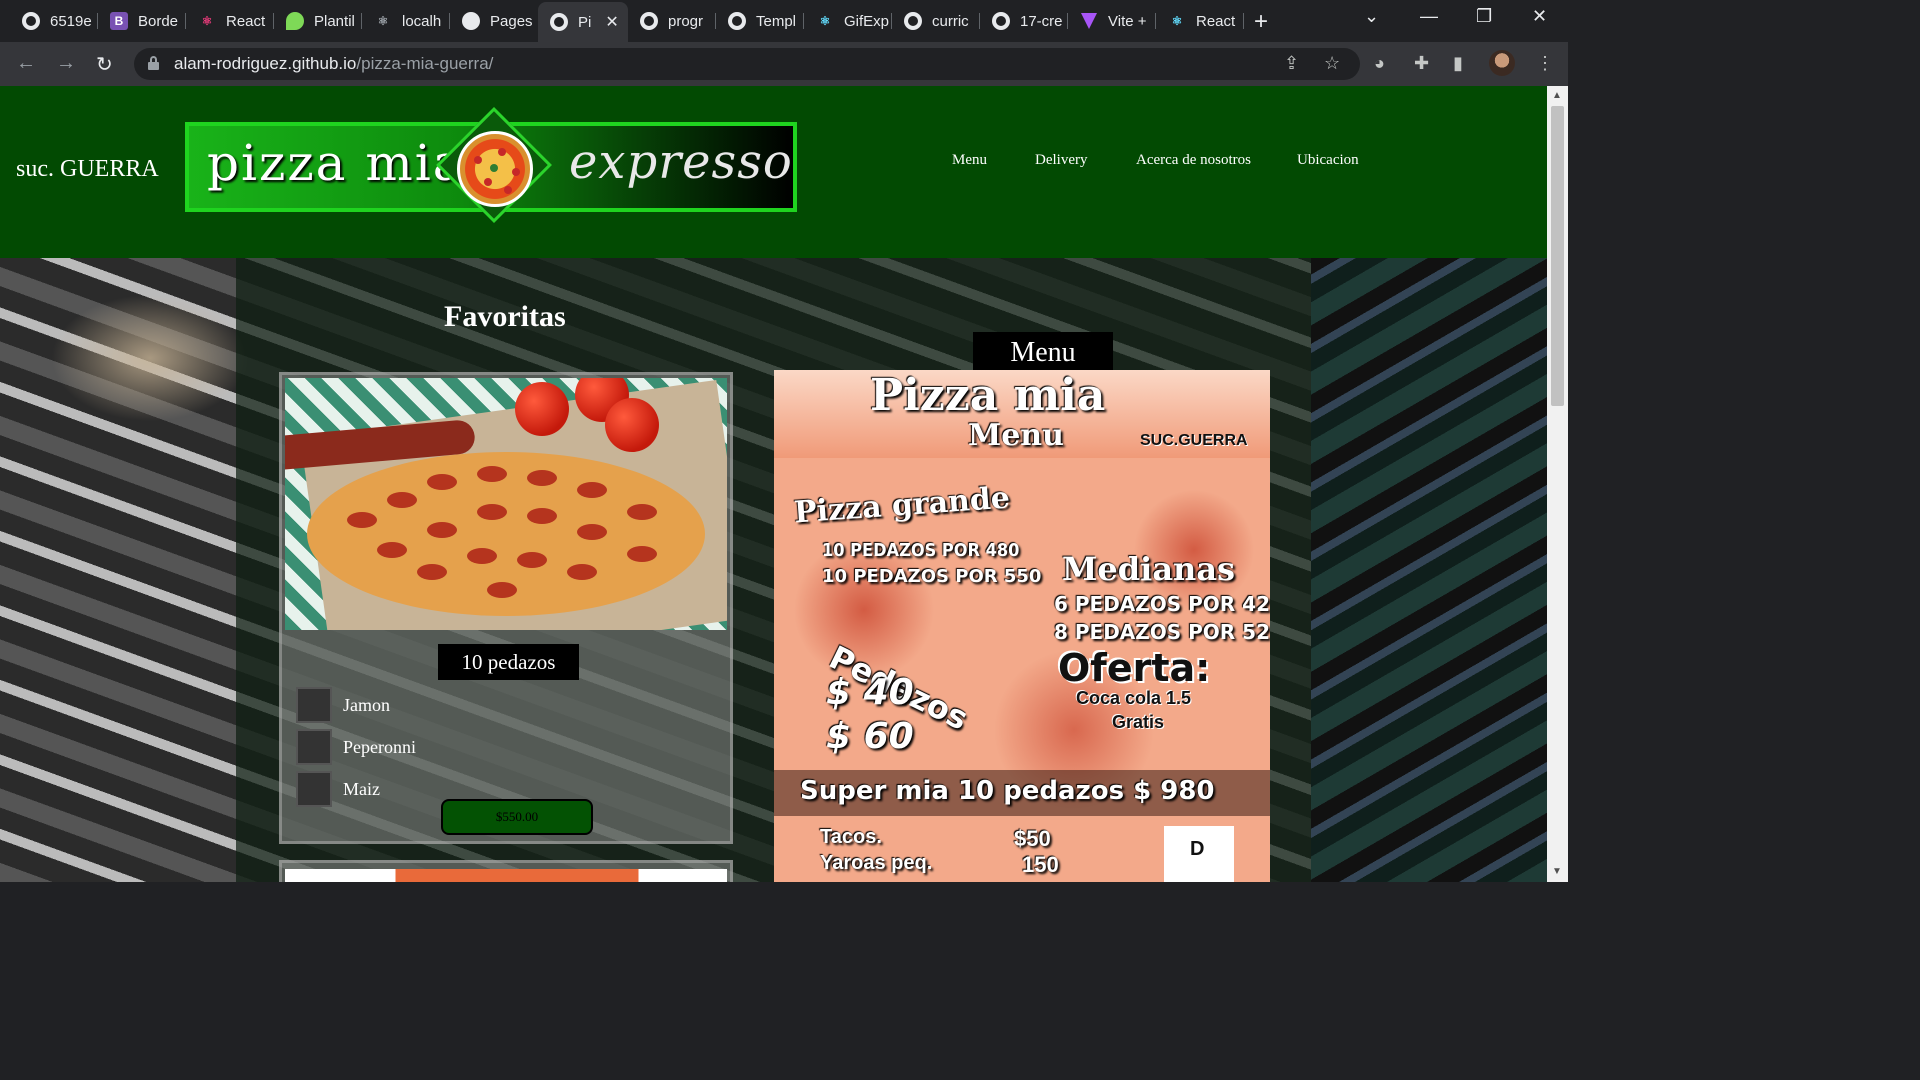 The image size is (1920, 1080). Describe the element at coordinates (776, 21) in the screenshot. I see `tab-label: Templ` at that location.